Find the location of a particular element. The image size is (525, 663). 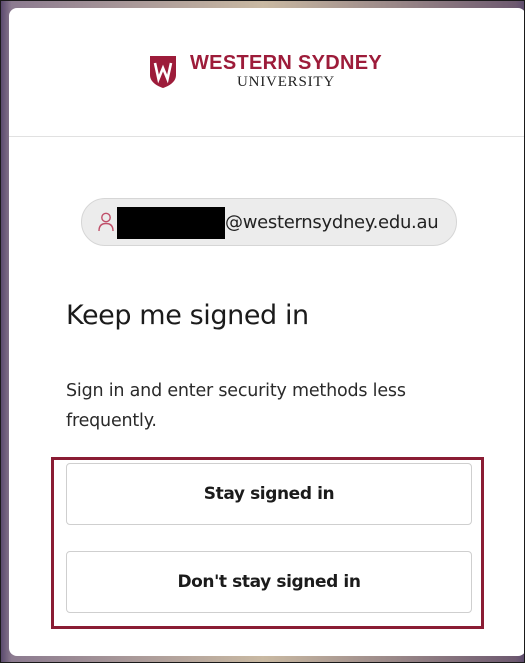

shield-logo-icon is located at coordinates (163, 72).